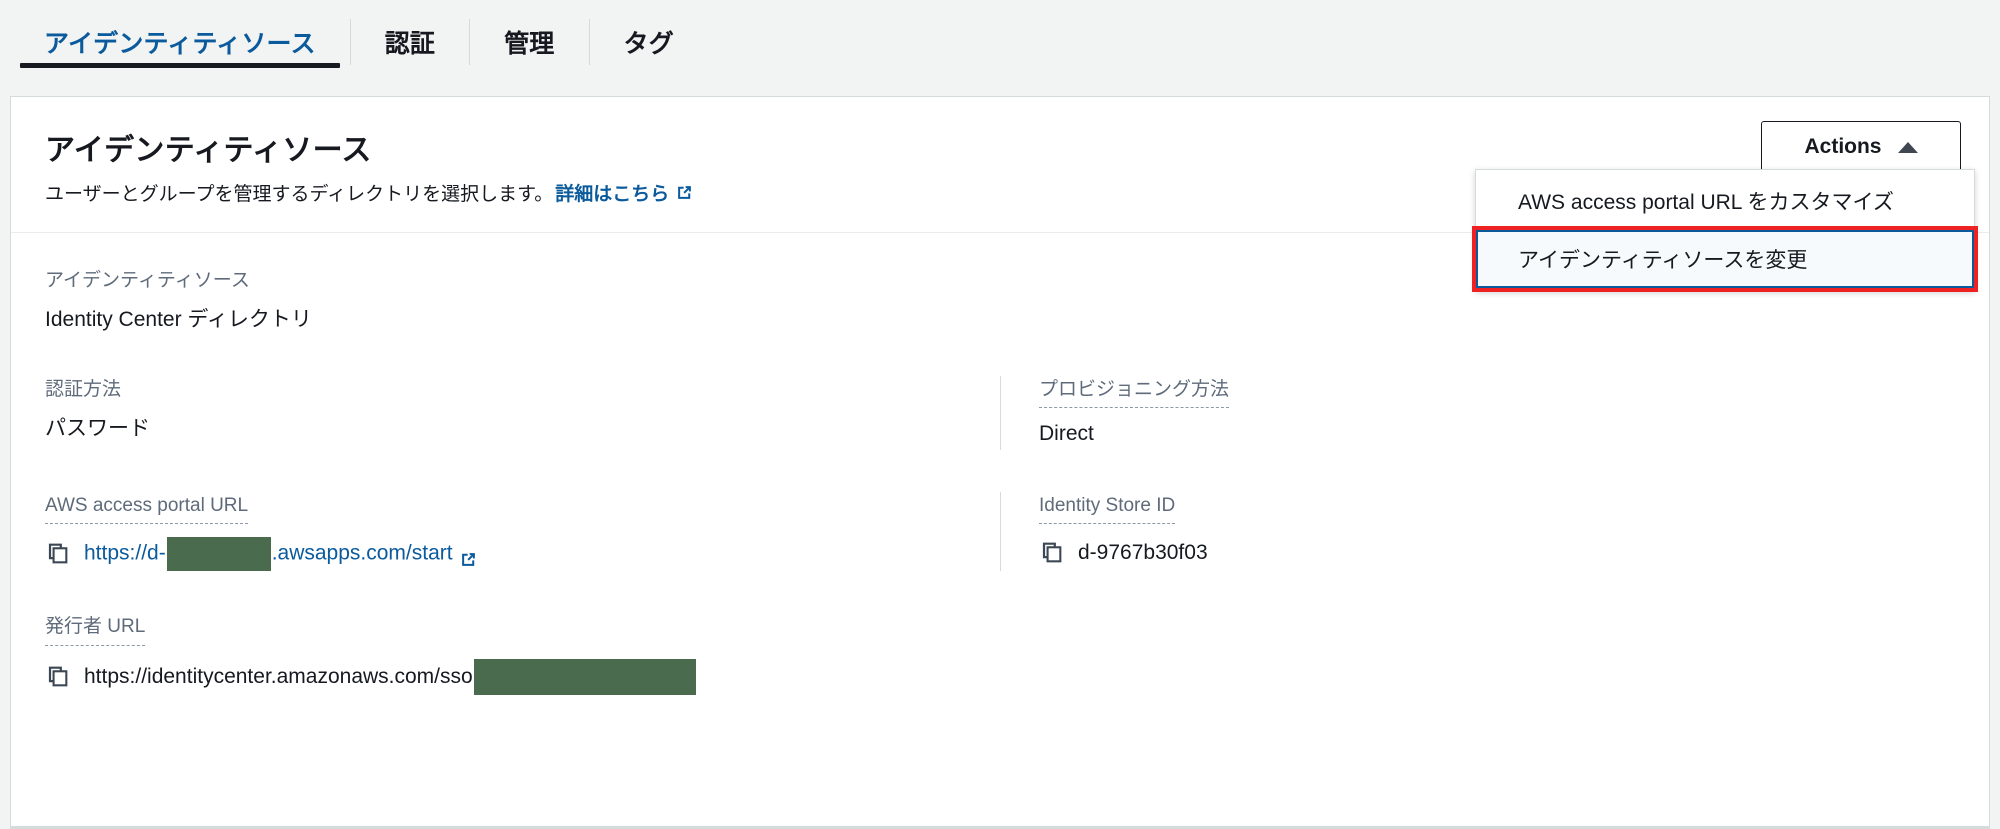 The height and width of the screenshot is (829, 2000). I want to click on field-value: d-9767b30f03, so click(1482, 553).